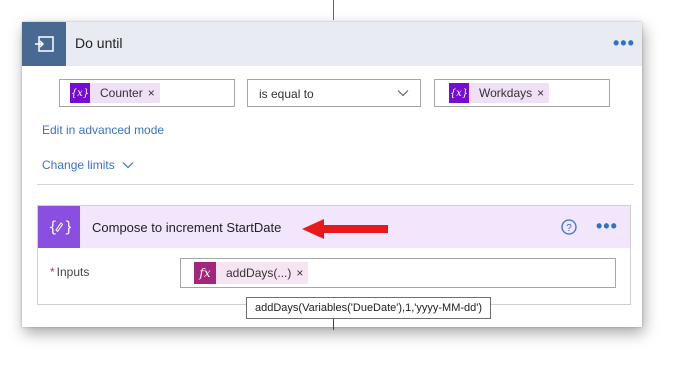  I want to click on condition-left-field: {x} Counter ×, so click(147, 93).